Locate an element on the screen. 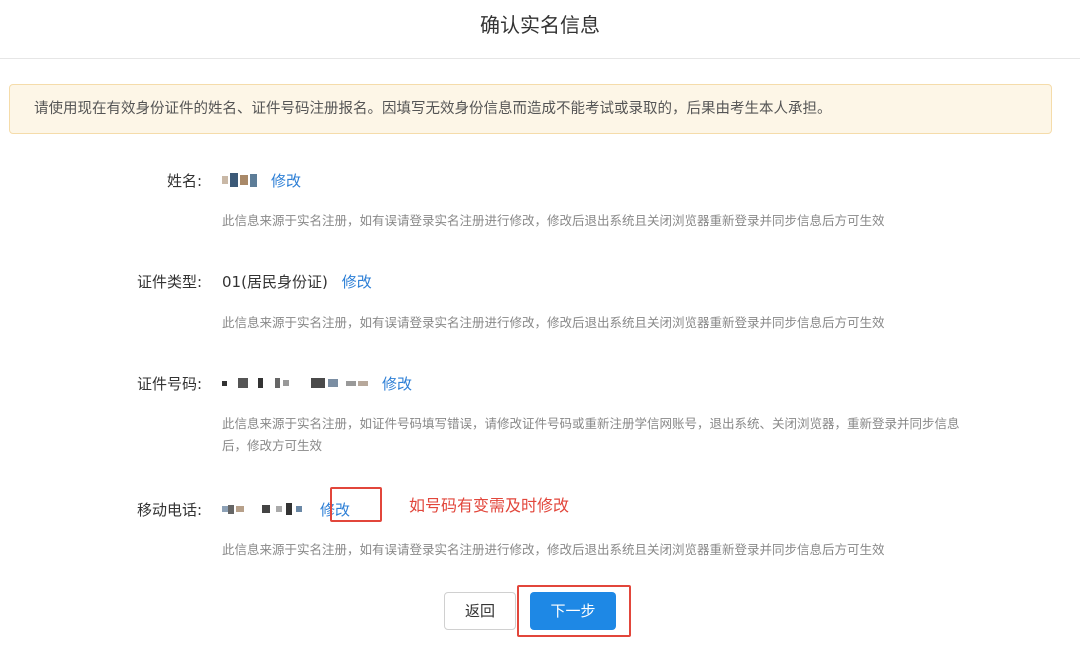 This screenshot has width=1080, height=652. edit-name-link: 修改 is located at coordinates (286, 180).